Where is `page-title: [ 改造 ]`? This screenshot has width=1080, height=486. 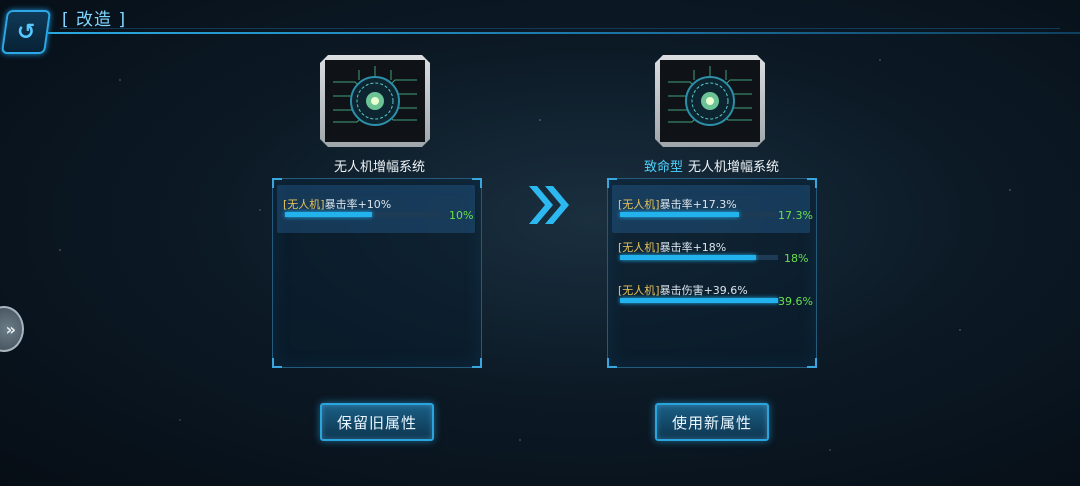
page-title: [ 改造 ] is located at coordinates (94, 20).